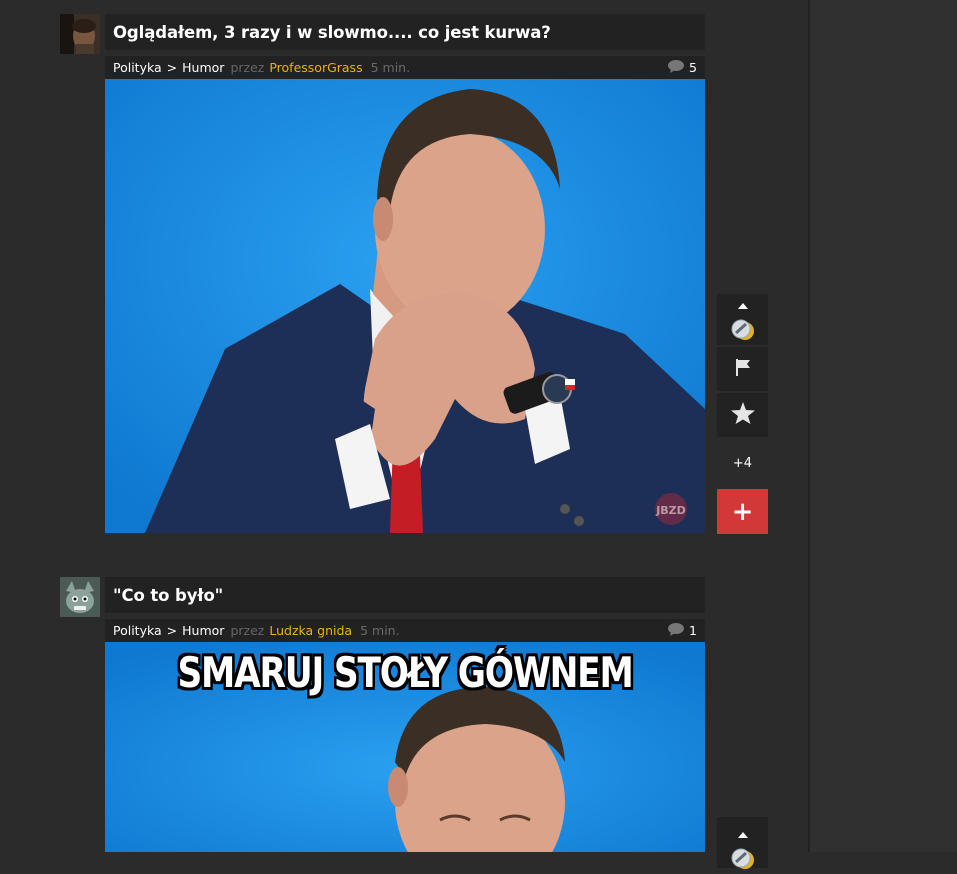 The height and width of the screenshot is (874, 957). Describe the element at coordinates (310, 630) in the screenshot. I see `author-link: Ludzka gnida` at that location.